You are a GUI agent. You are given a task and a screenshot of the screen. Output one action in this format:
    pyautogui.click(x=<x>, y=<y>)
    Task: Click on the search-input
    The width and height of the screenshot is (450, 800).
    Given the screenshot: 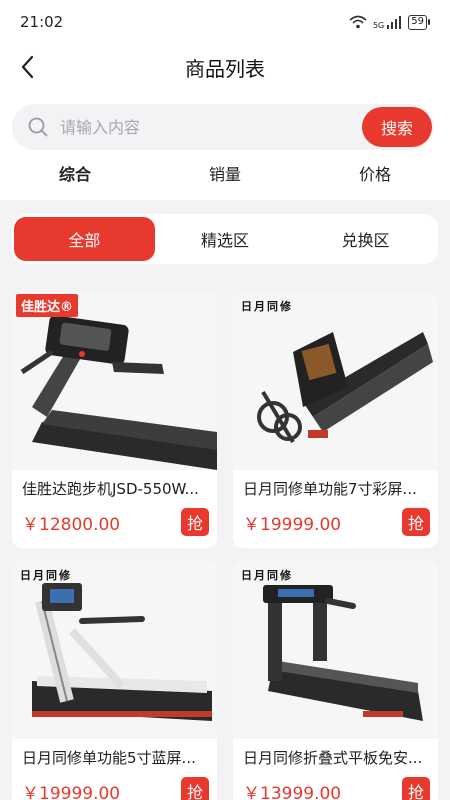 What is the action you would take?
    pyautogui.click(x=211, y=127)
    